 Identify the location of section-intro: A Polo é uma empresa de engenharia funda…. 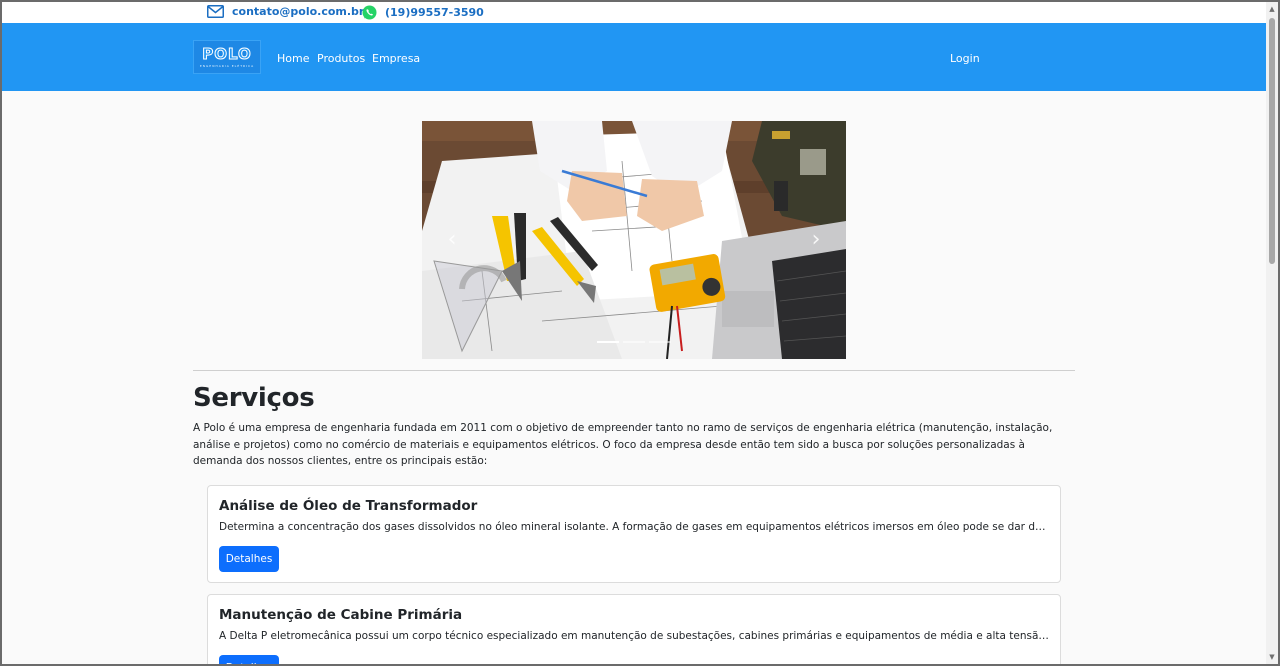
(623, 444).